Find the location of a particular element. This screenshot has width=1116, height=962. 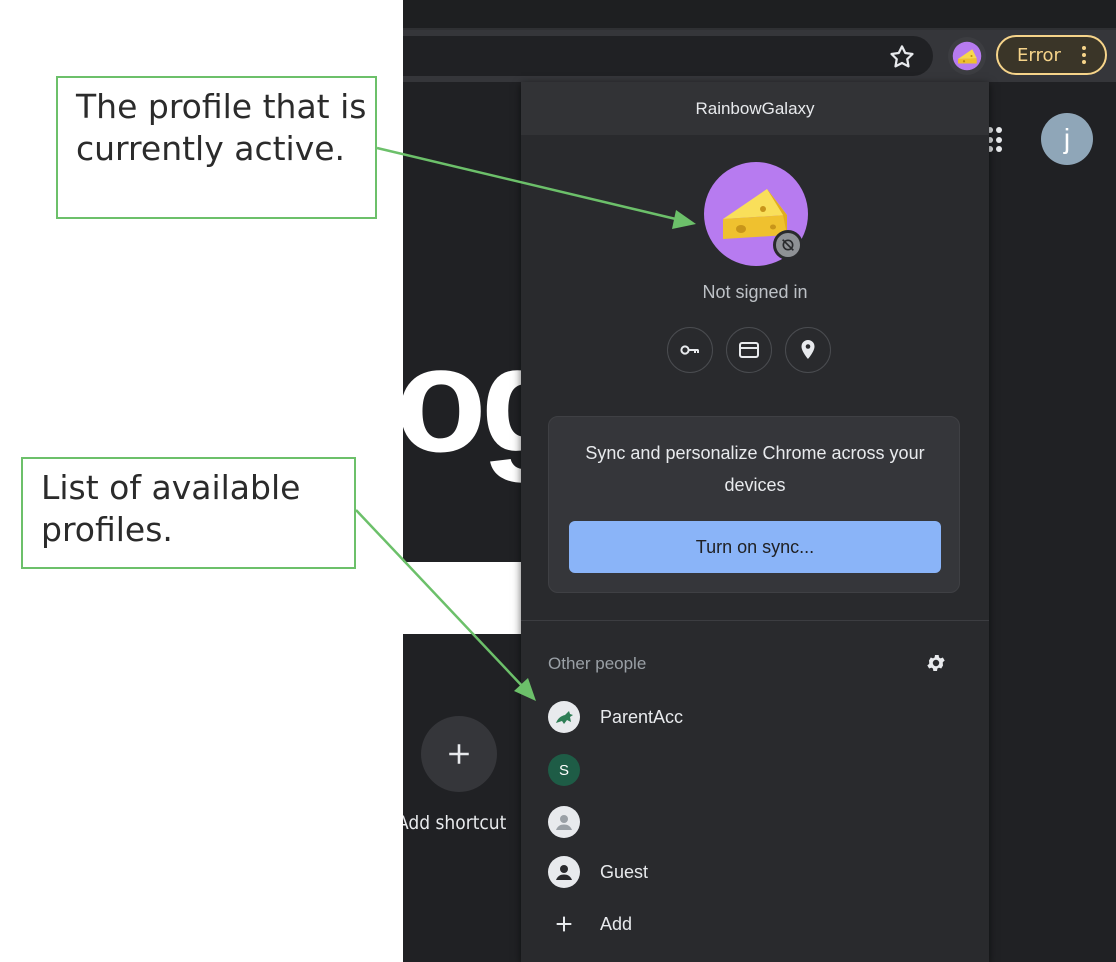

account-avatar: j is located at coordinates (1067, 139).